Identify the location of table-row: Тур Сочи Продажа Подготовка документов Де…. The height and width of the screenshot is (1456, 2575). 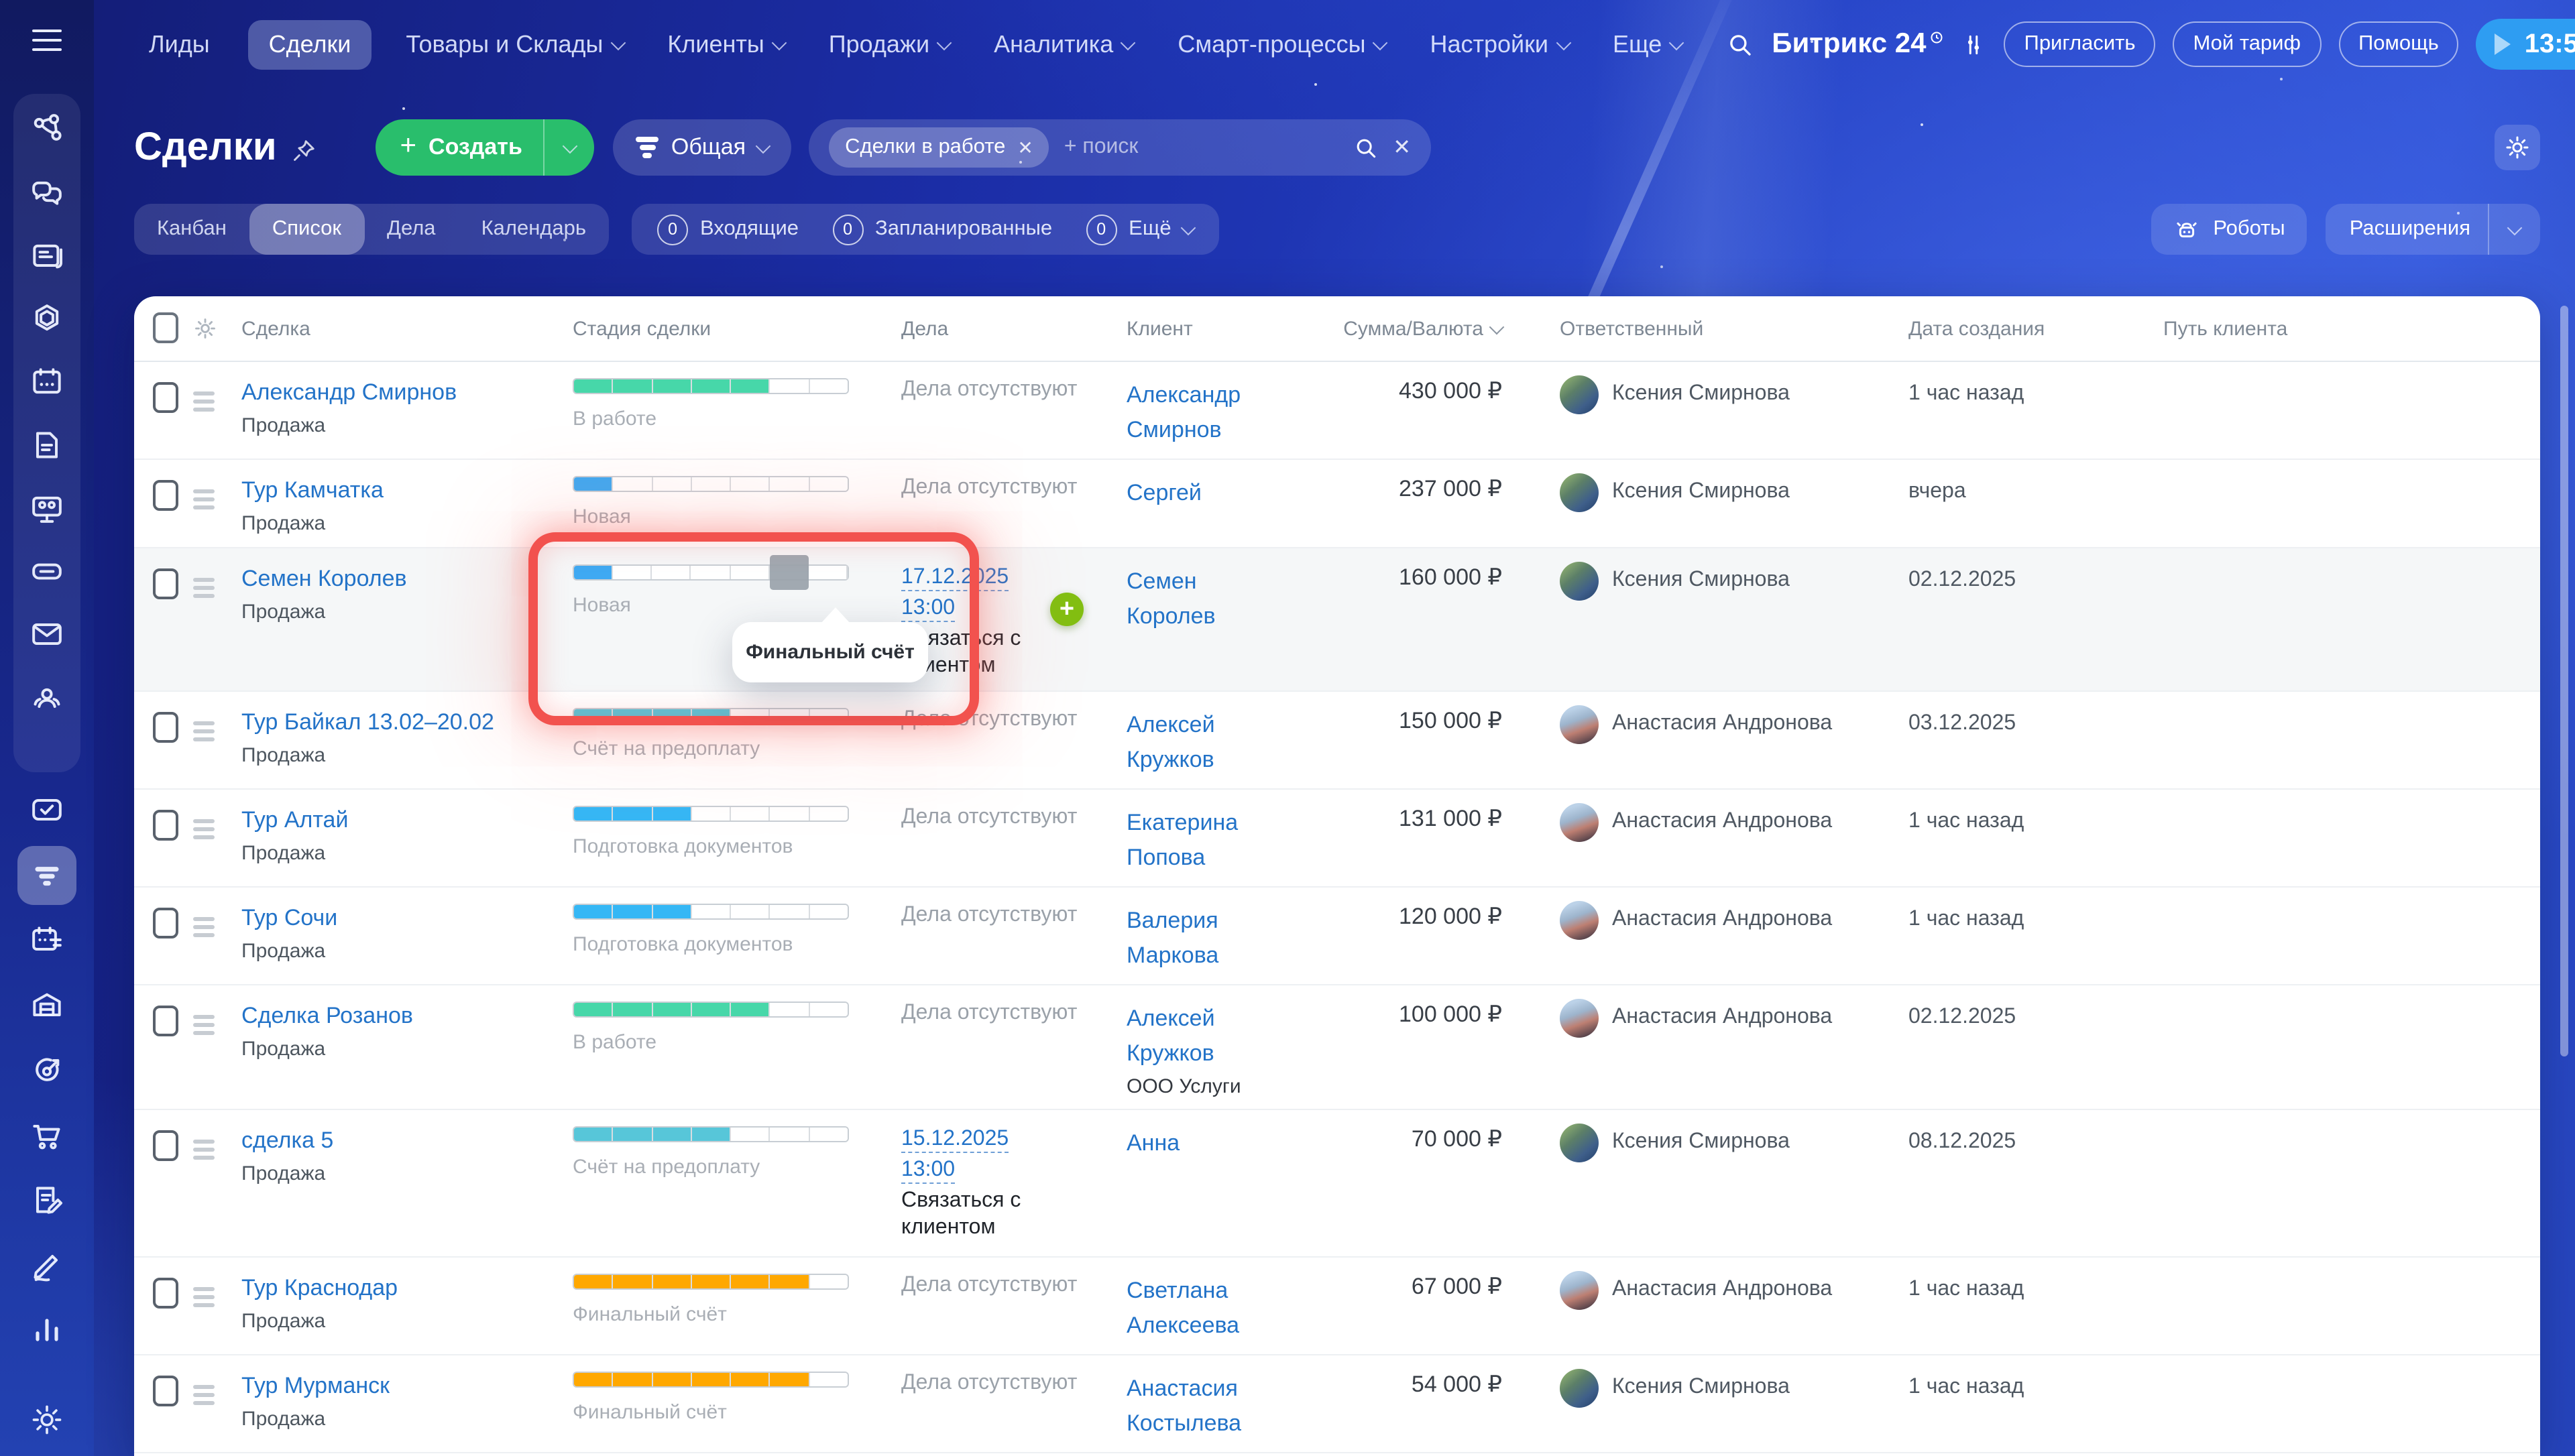
(1337, 936).